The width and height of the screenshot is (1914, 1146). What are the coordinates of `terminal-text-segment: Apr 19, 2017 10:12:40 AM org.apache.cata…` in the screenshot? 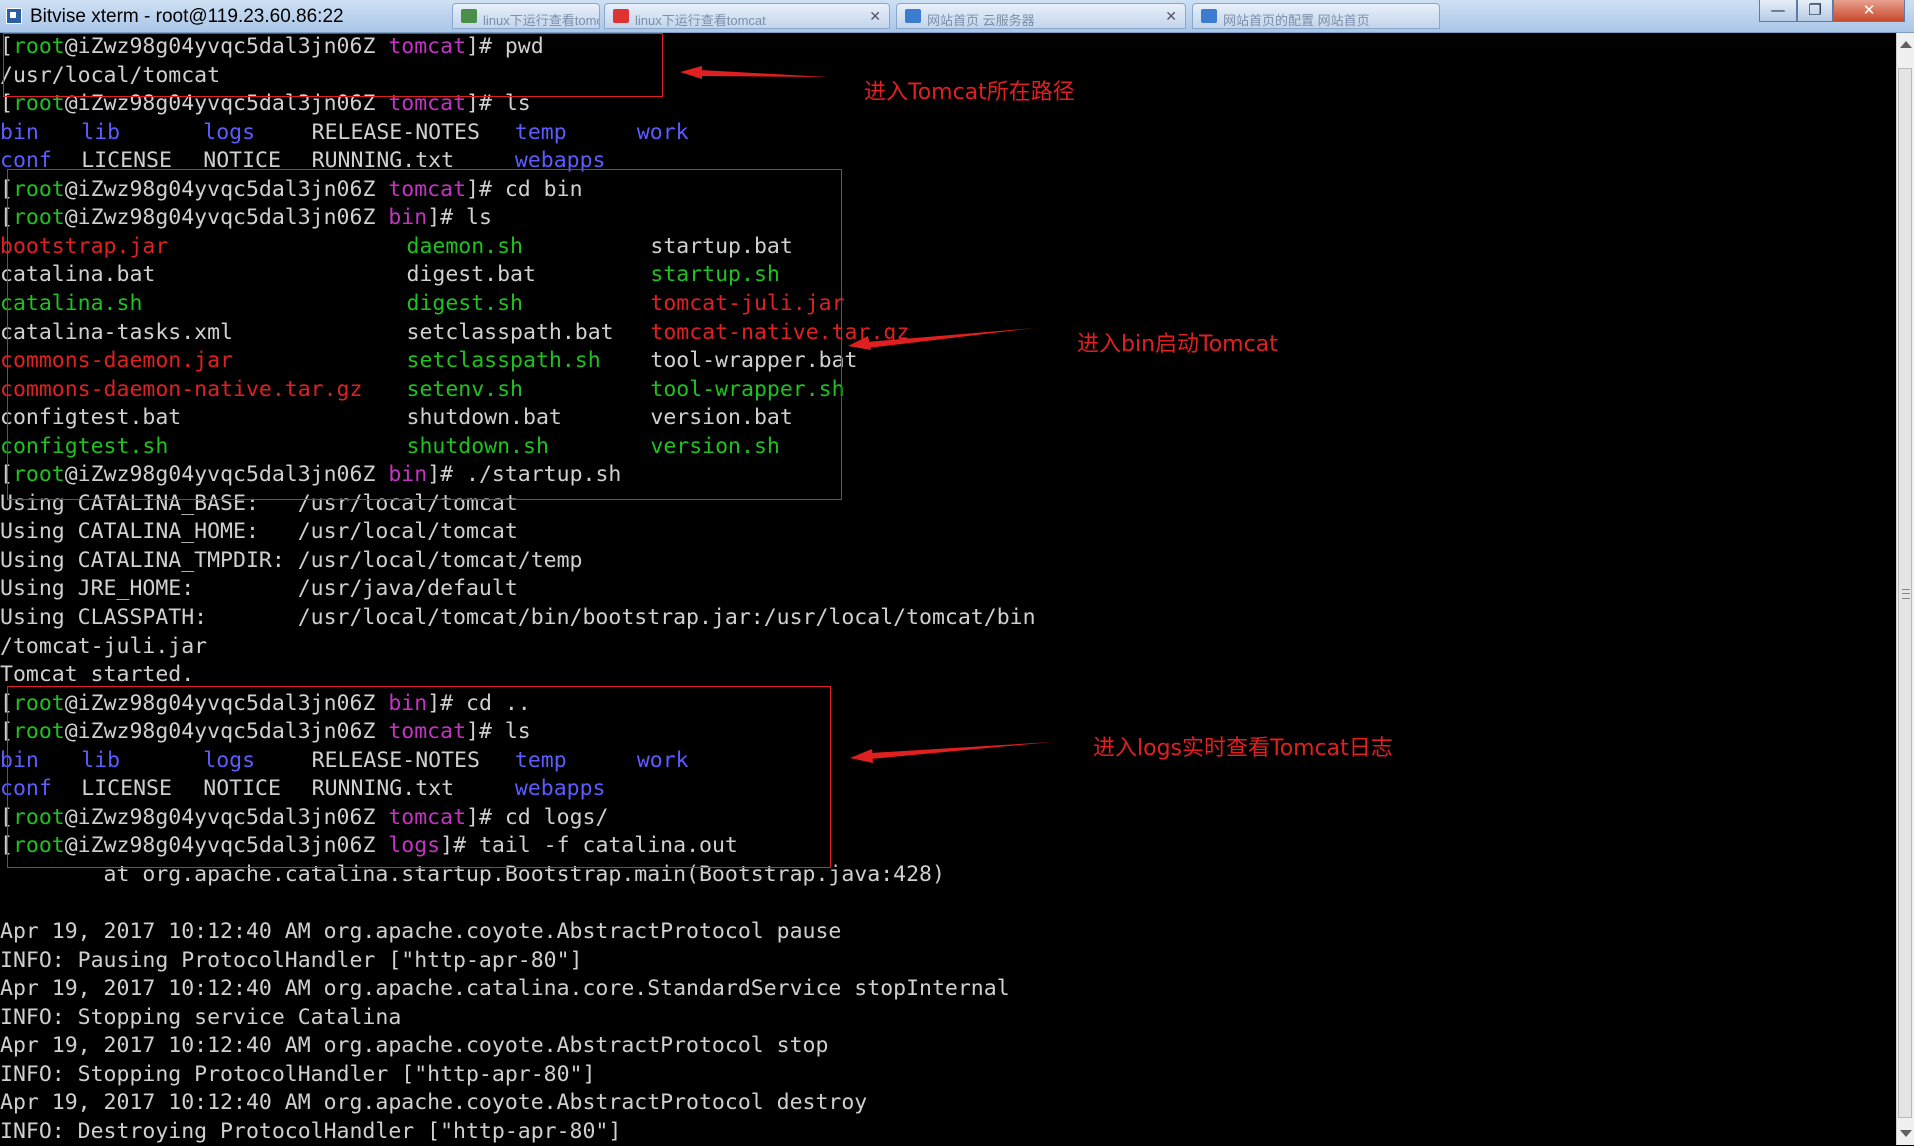 It's located at (505, 989).